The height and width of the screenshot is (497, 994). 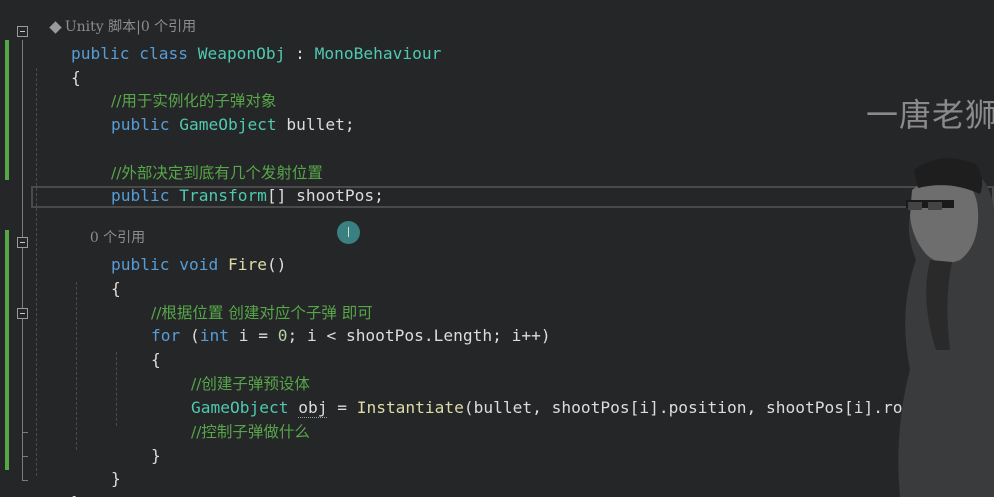 I want to click on parens: (), so click(x=276, y=264).